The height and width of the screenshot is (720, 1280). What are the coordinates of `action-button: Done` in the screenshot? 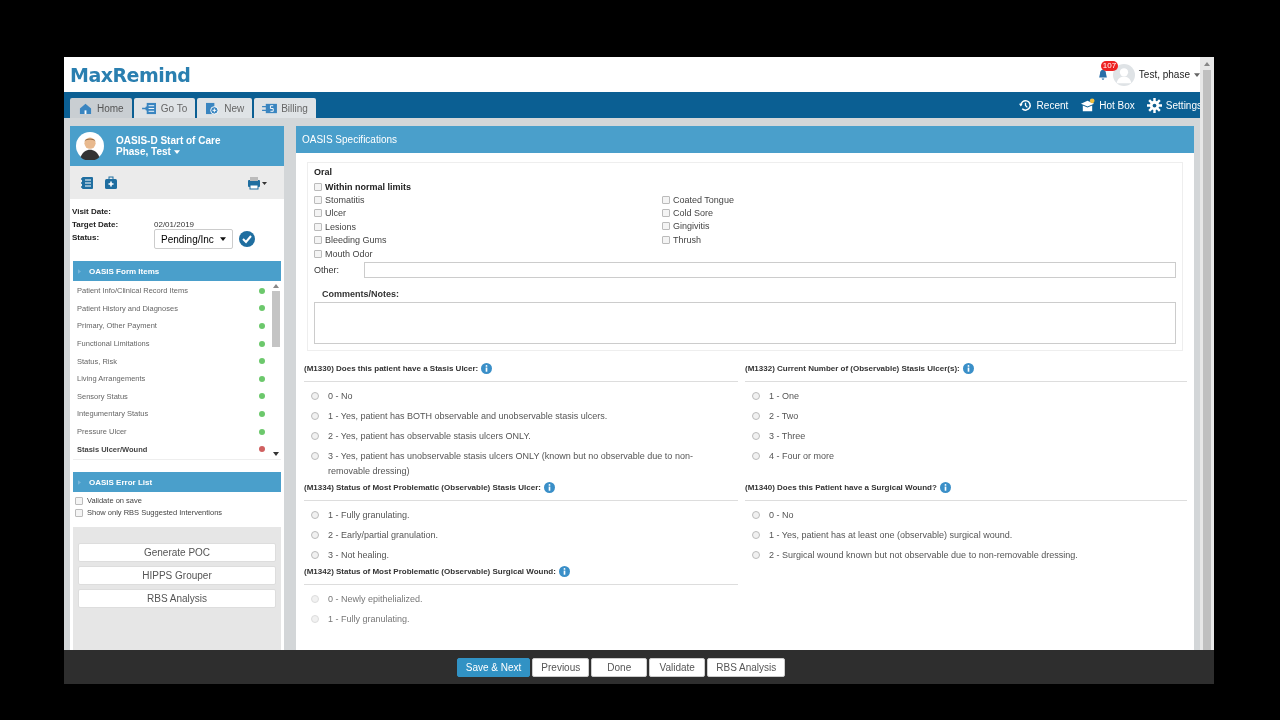 It's located at (619, 667).